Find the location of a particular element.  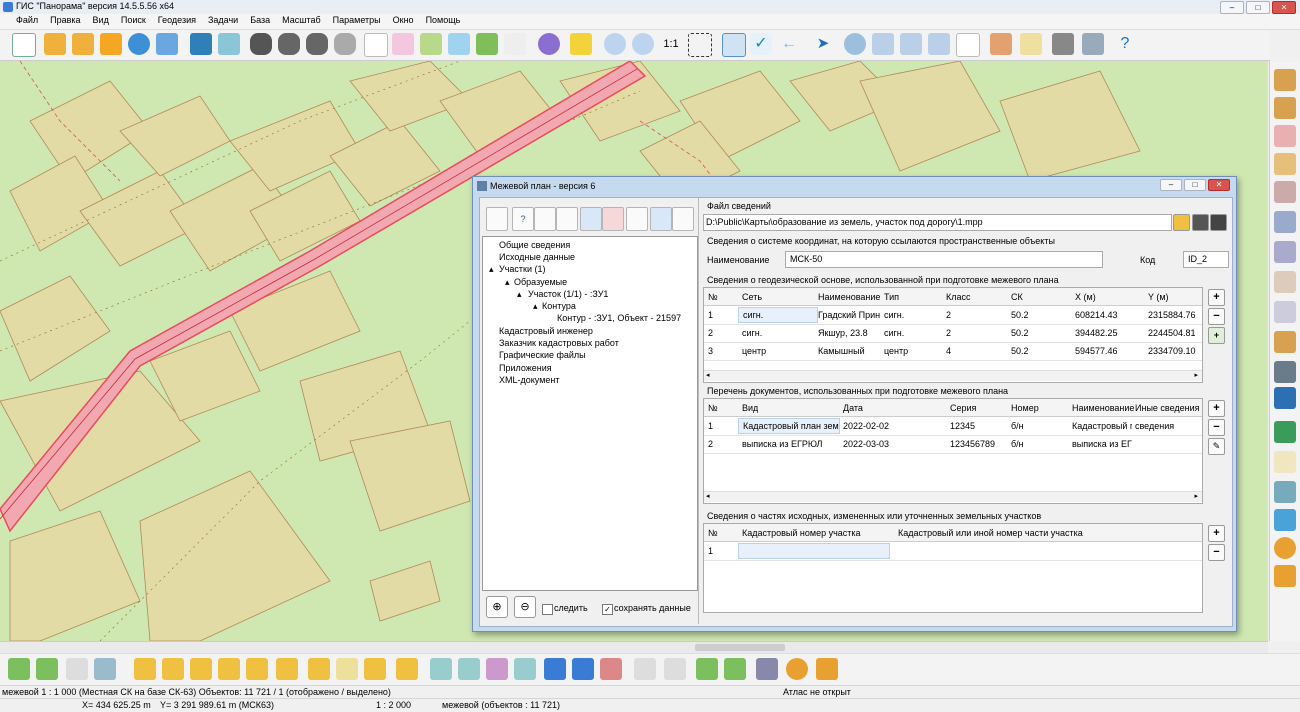

printer-icon is located at coordinates (1285, 372).